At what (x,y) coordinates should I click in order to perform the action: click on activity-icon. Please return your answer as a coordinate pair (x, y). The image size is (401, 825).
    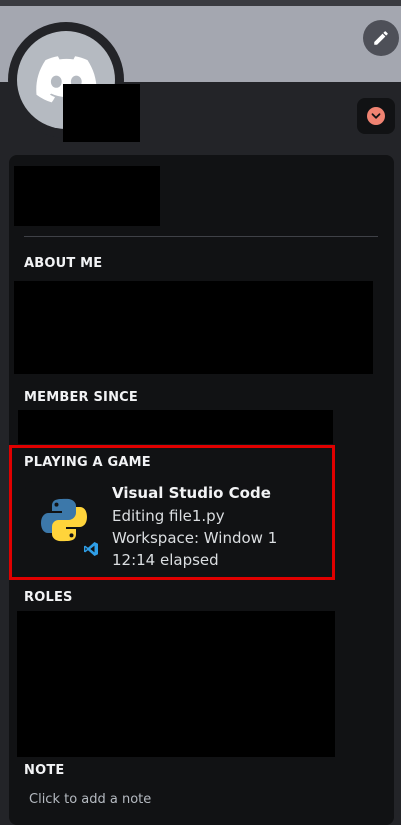
    Looking at the image, I should click on (64, 520).